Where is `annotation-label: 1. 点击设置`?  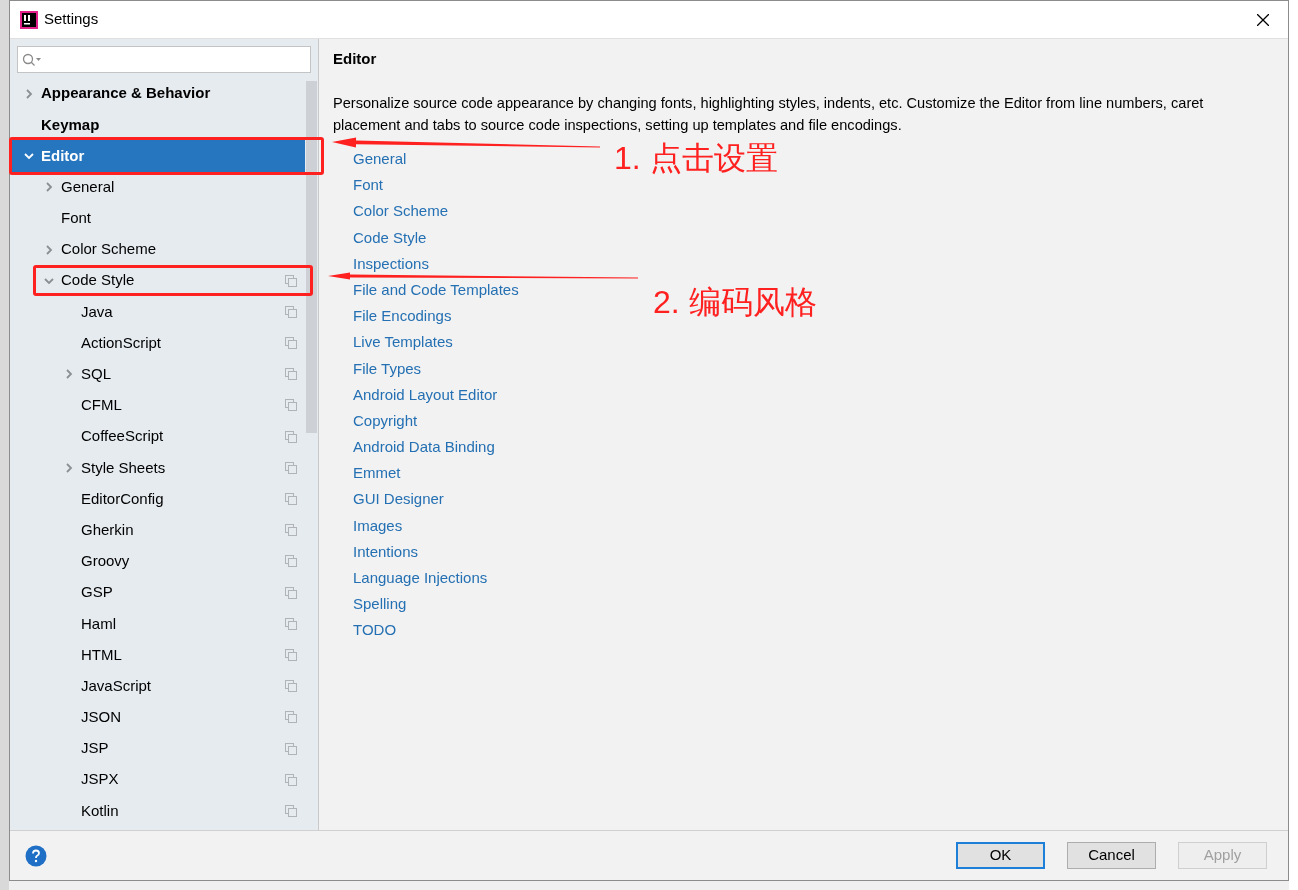 annotation-label: 1. 点击设置 is located at coordinates (696, 158).